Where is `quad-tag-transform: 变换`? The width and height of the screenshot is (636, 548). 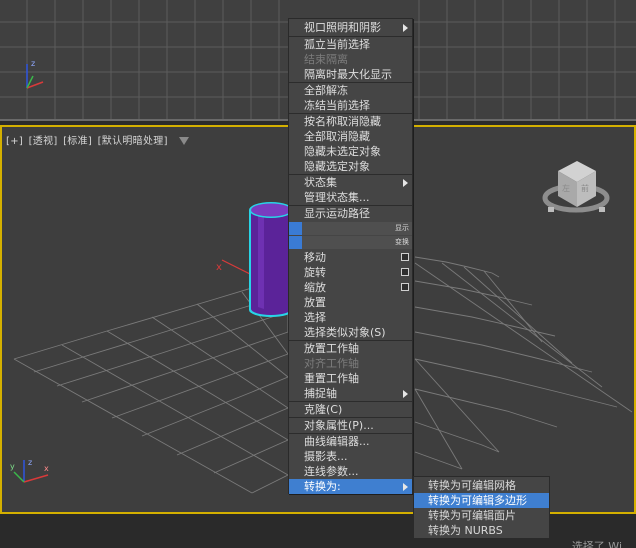 quad-tag-transform: 变换 is located at coordinates (350, 242).